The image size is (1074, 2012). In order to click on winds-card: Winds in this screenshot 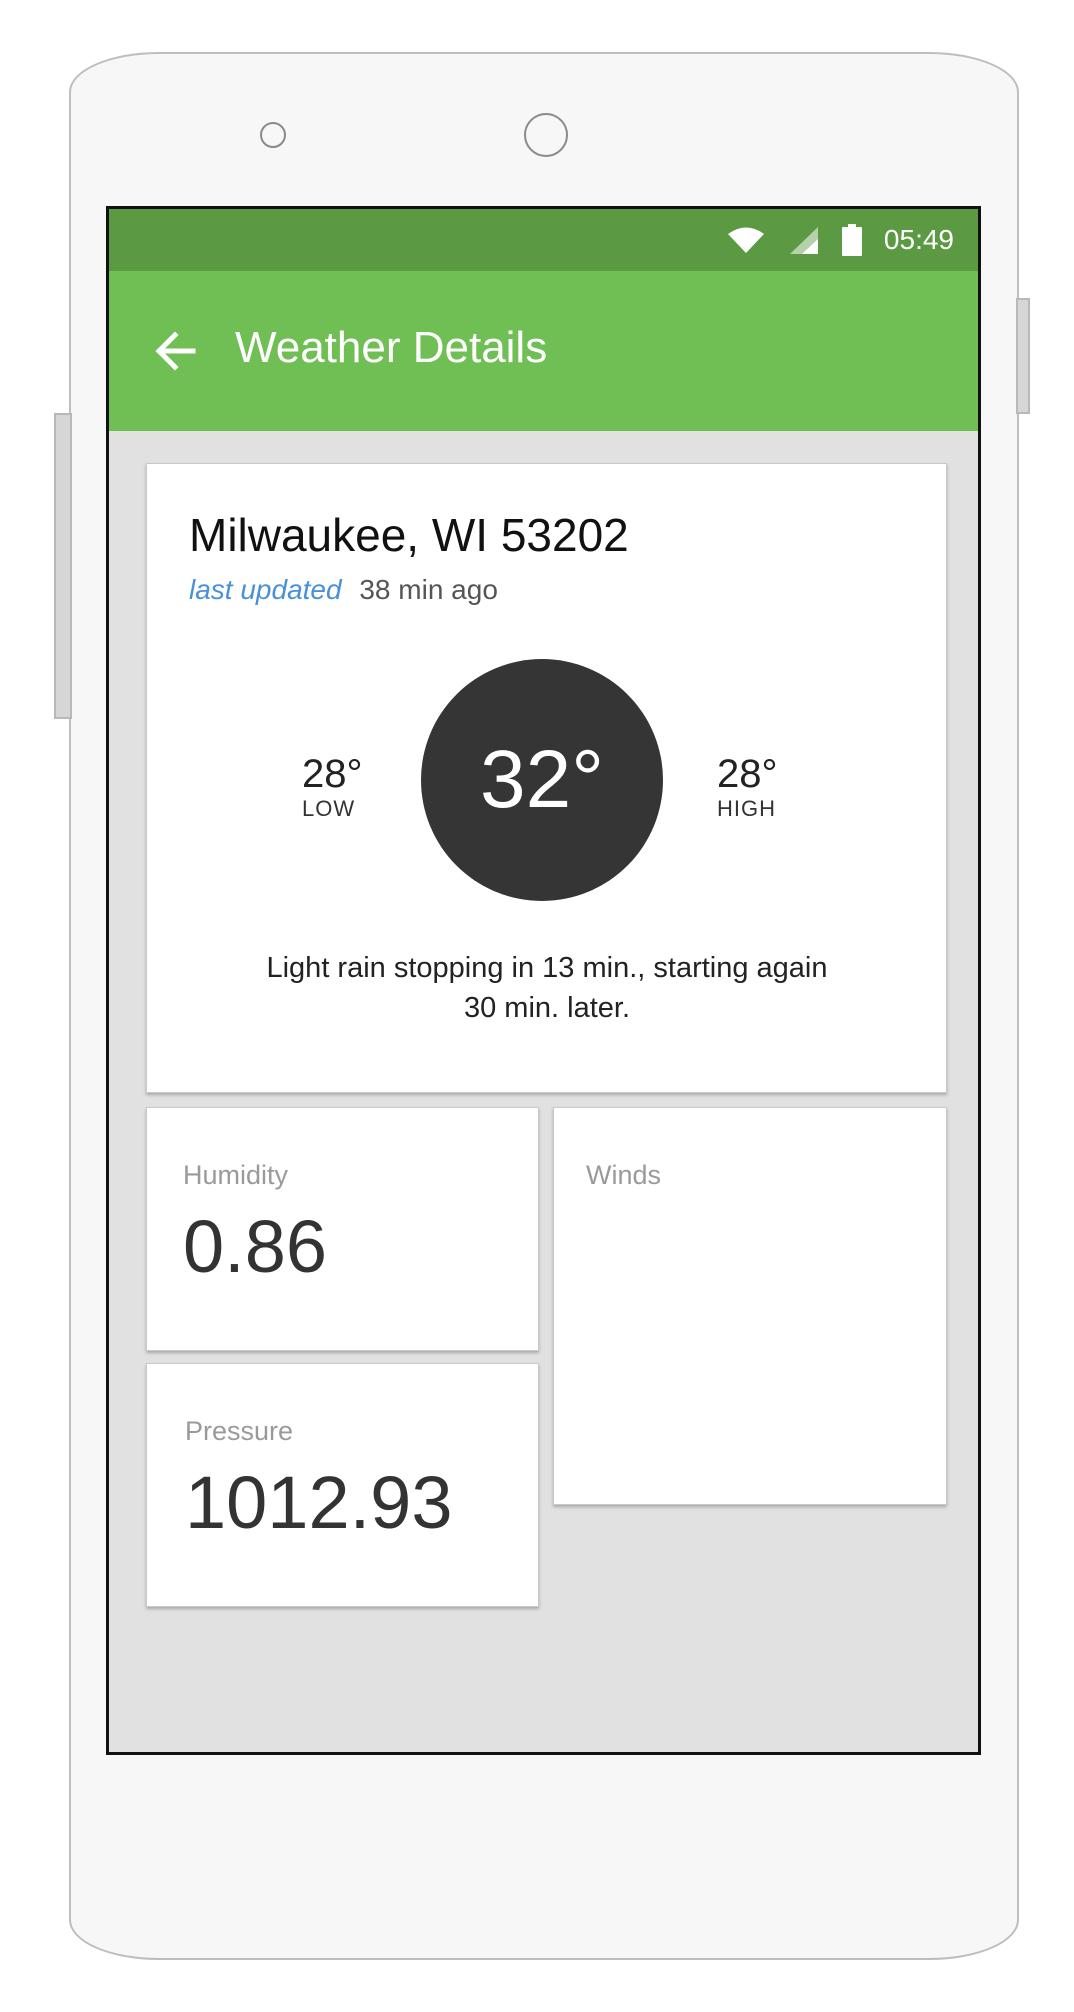, I will do `click(750, 1306)`.